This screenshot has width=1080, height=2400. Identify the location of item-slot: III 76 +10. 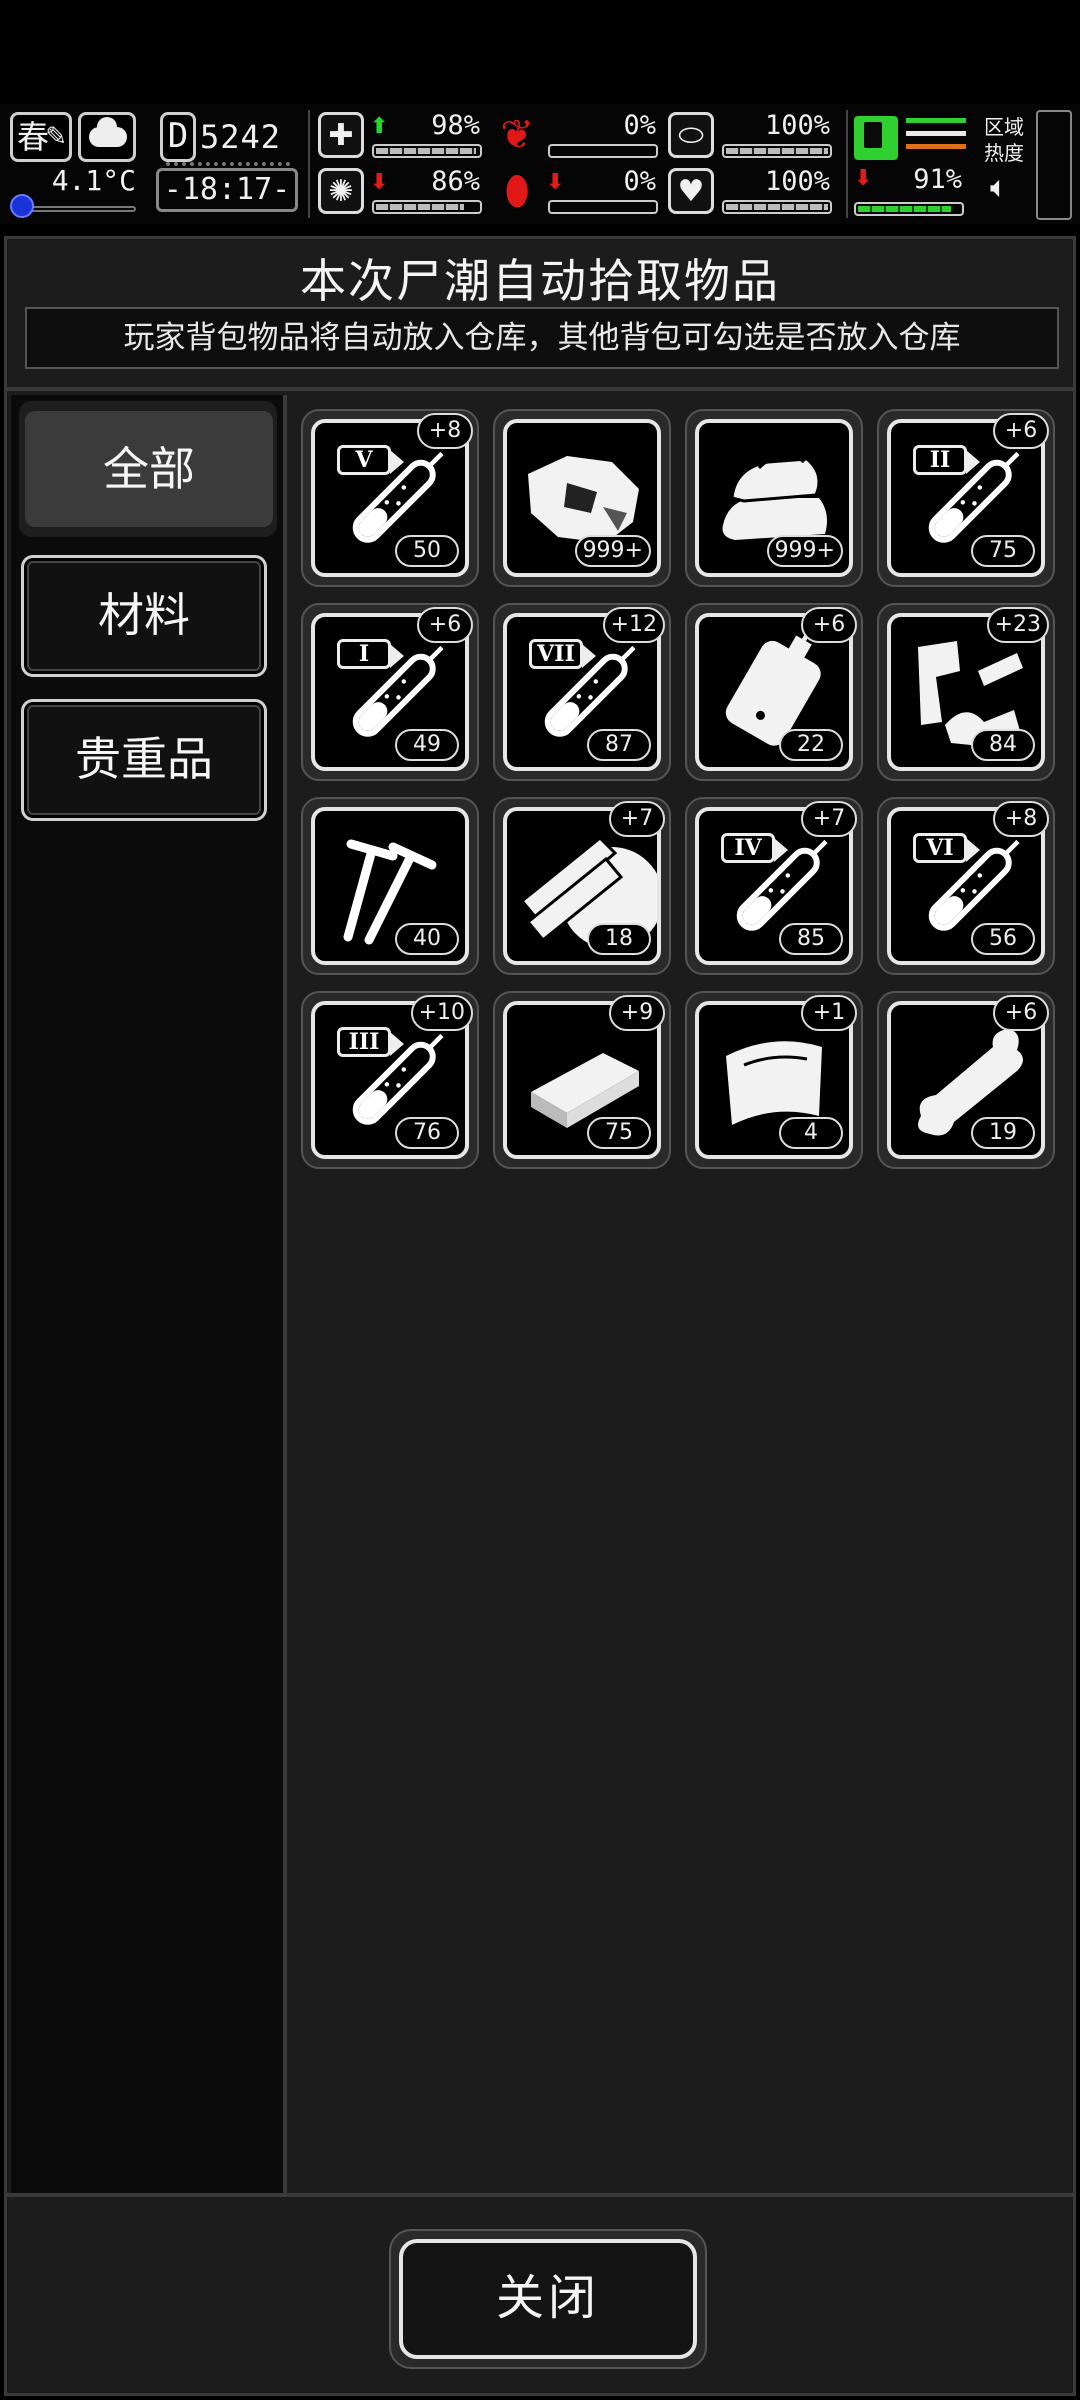
(390, 1080).